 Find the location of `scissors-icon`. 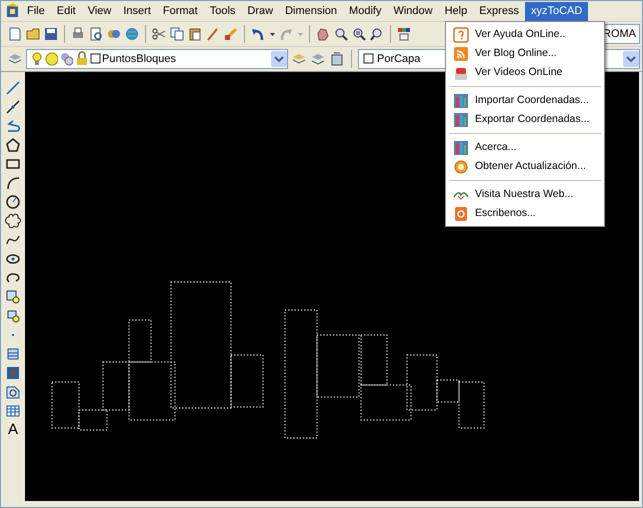

scissors-icon is located at coordinates (159, 34).